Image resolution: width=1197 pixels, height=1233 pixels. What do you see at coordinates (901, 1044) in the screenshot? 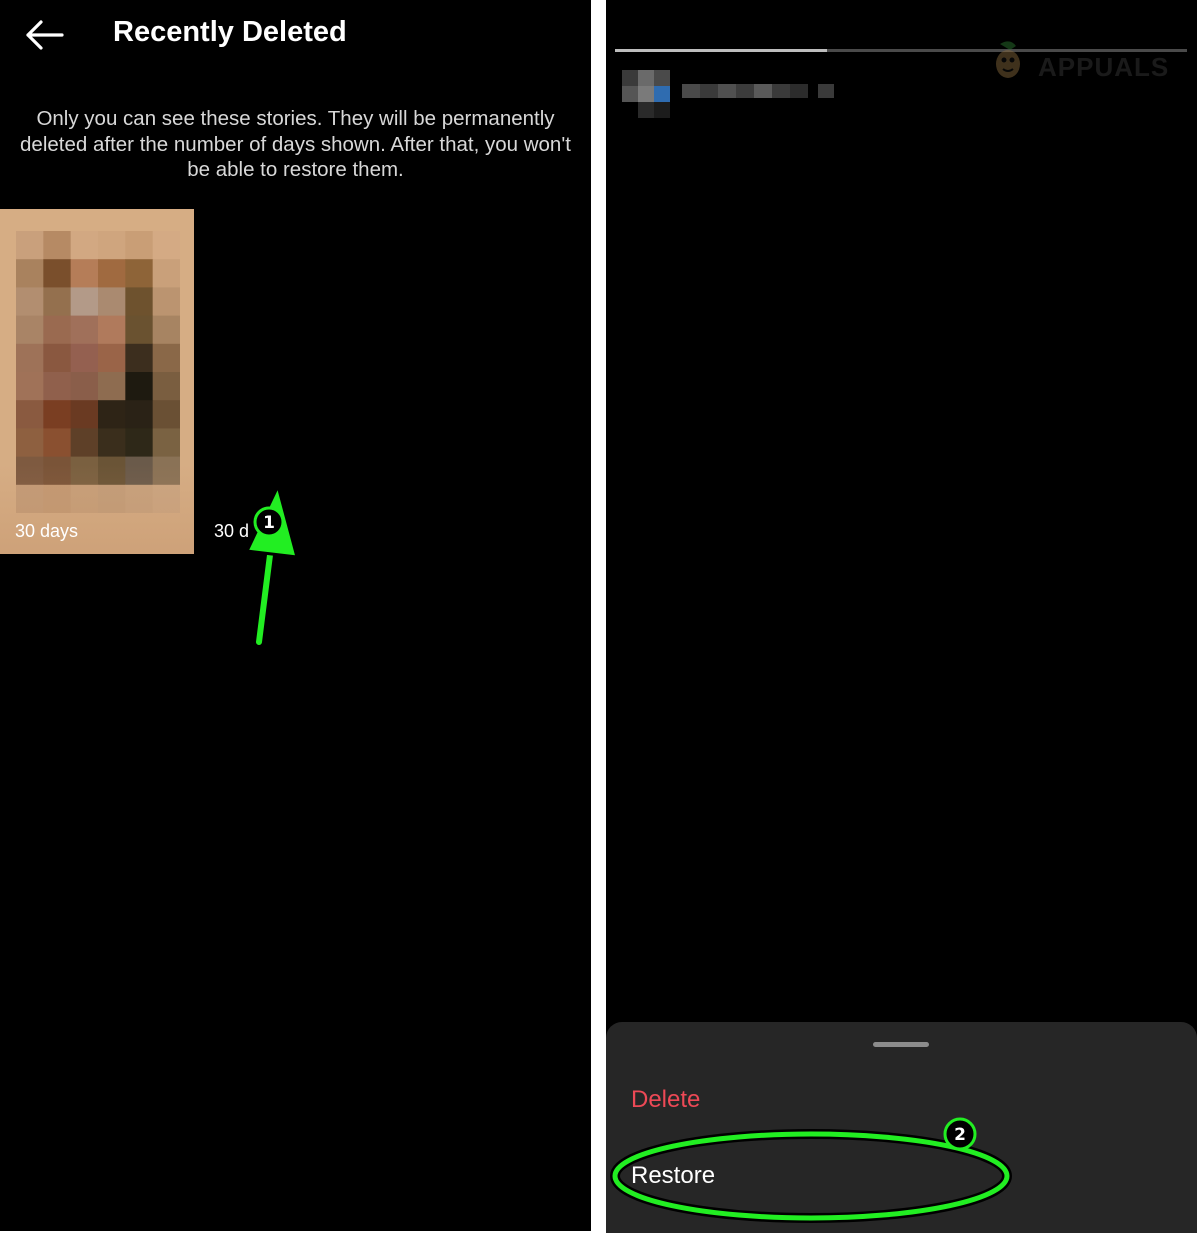
I see `sheet-drag-handle` at bounding box center [901, 1044].